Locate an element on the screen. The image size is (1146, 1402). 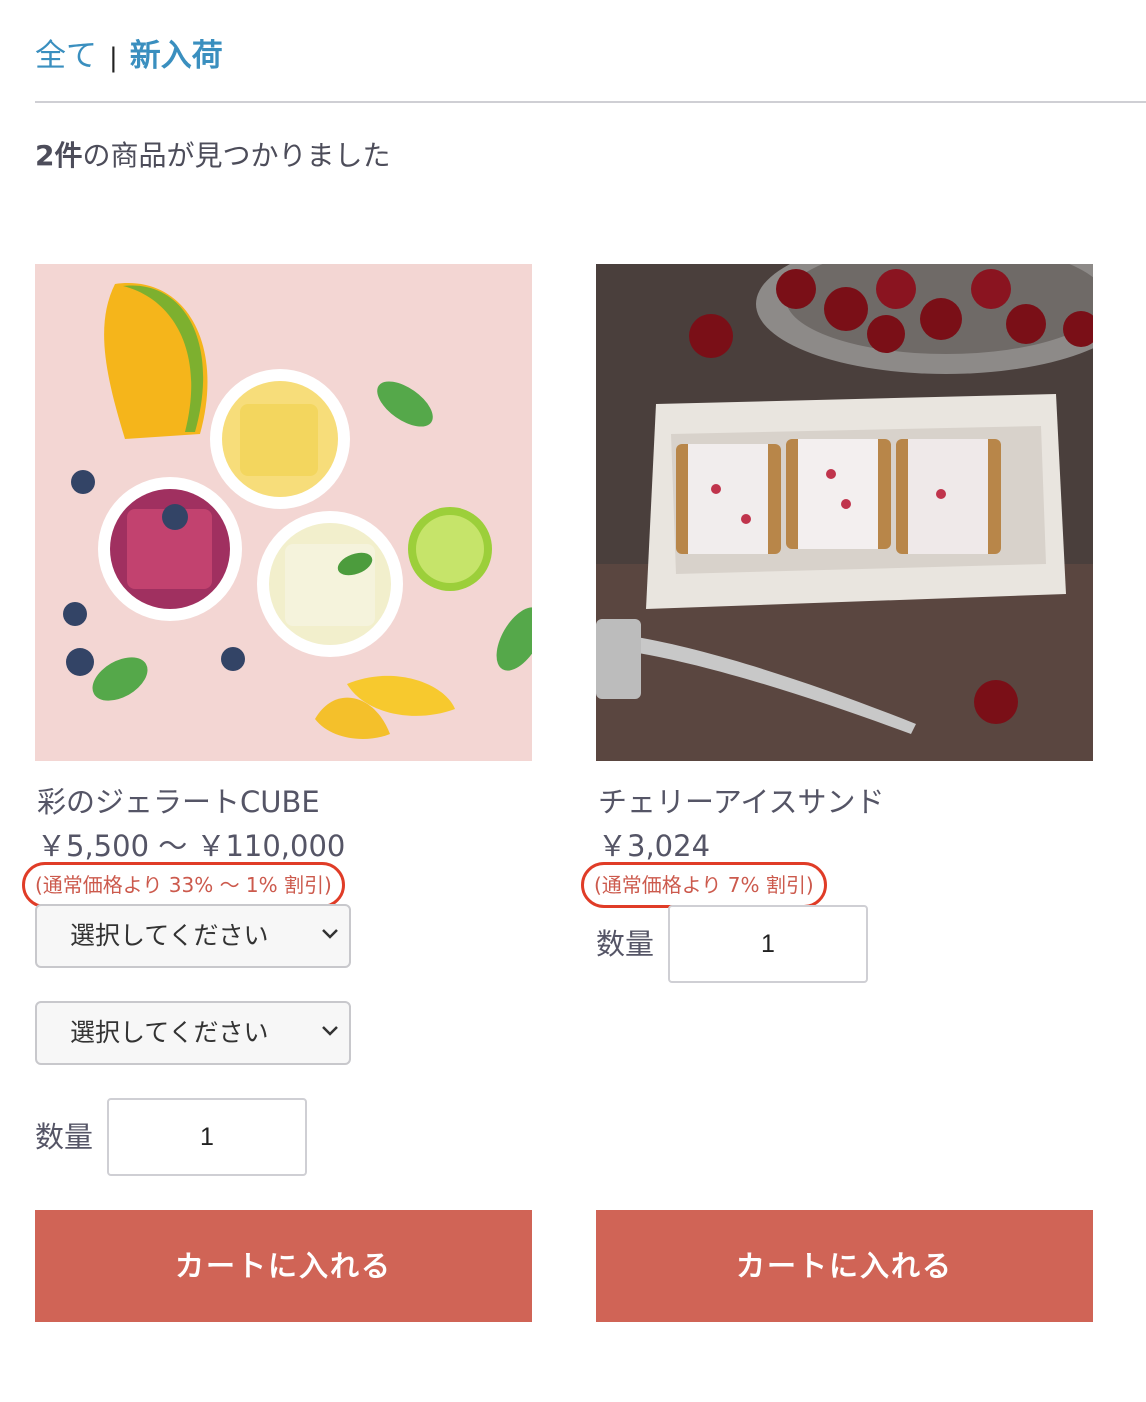
option-select-2: 選択してください is located at coordinates (193, 1033).